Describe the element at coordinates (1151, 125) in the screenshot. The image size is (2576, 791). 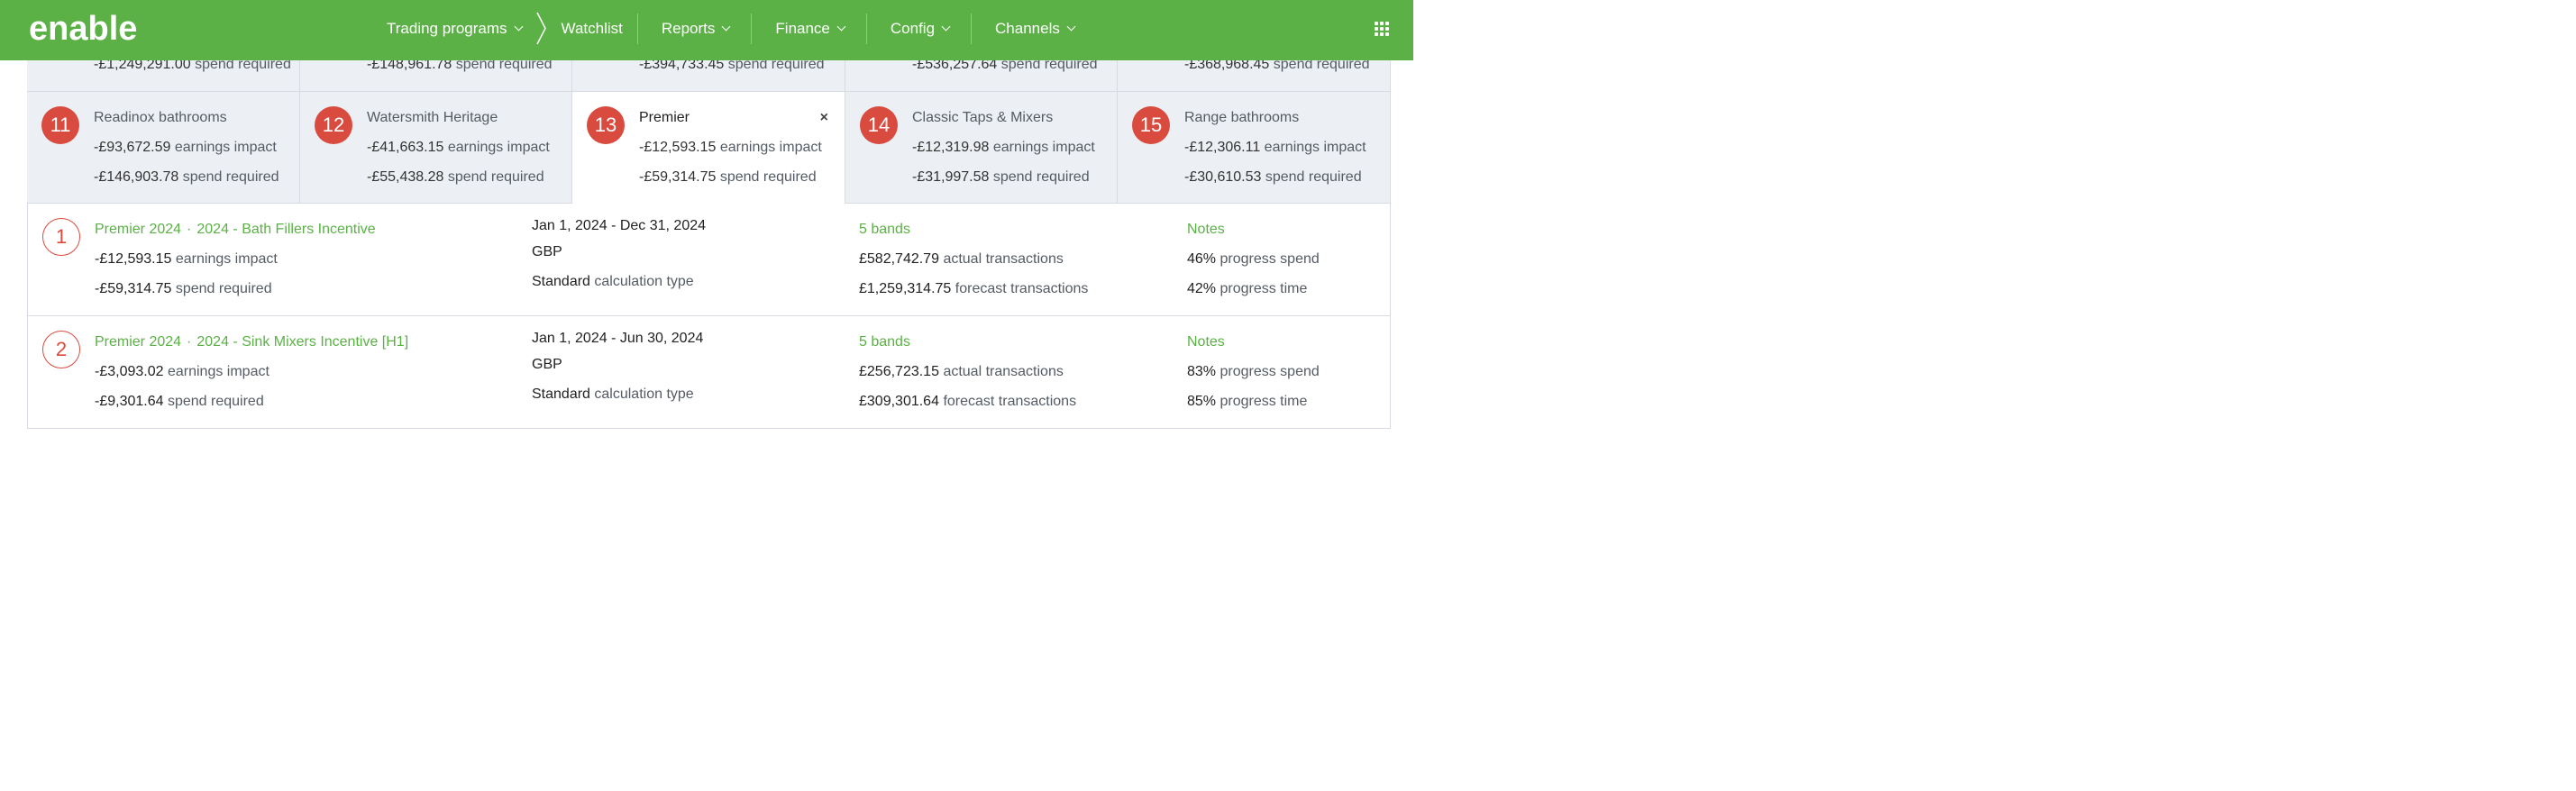
I see `rank-badge: 15` at that location.